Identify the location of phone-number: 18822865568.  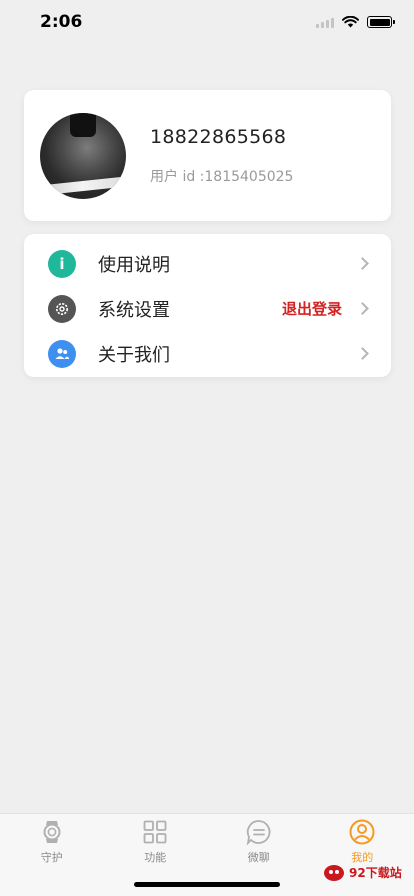
(218, 136).